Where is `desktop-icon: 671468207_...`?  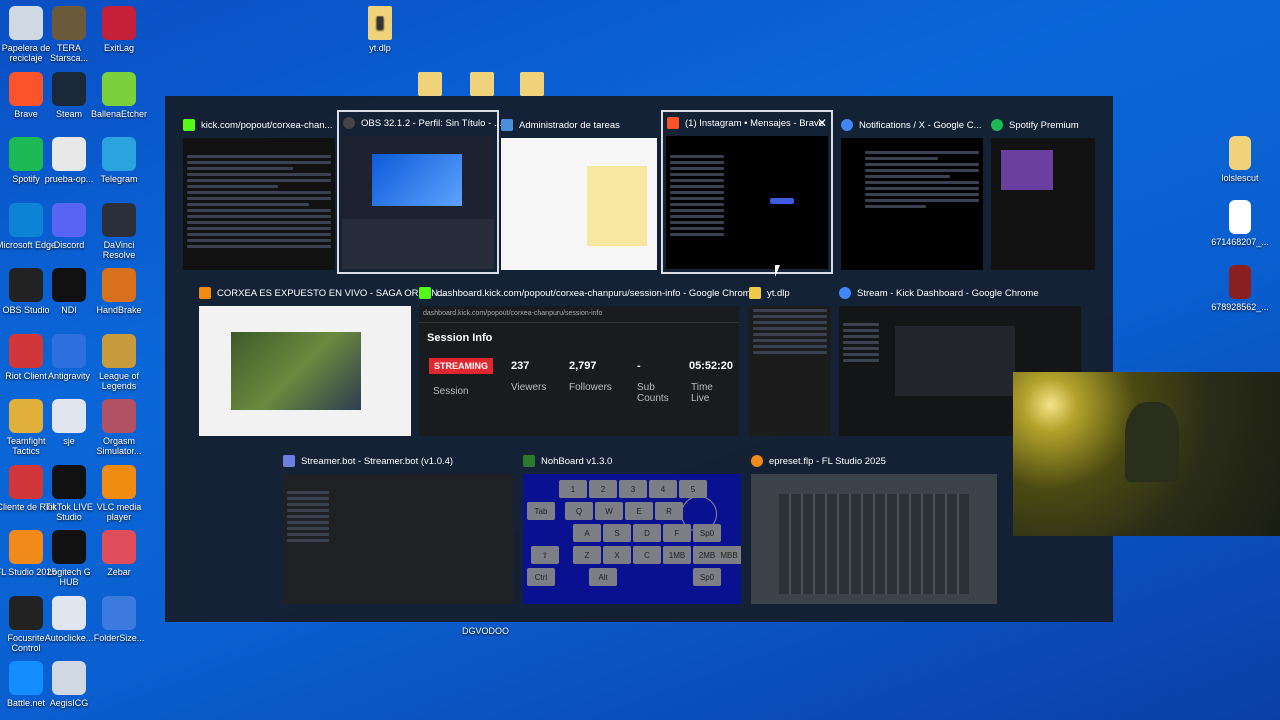
desktop-icon: 671468207_... is located at coordinates (1240, 223).